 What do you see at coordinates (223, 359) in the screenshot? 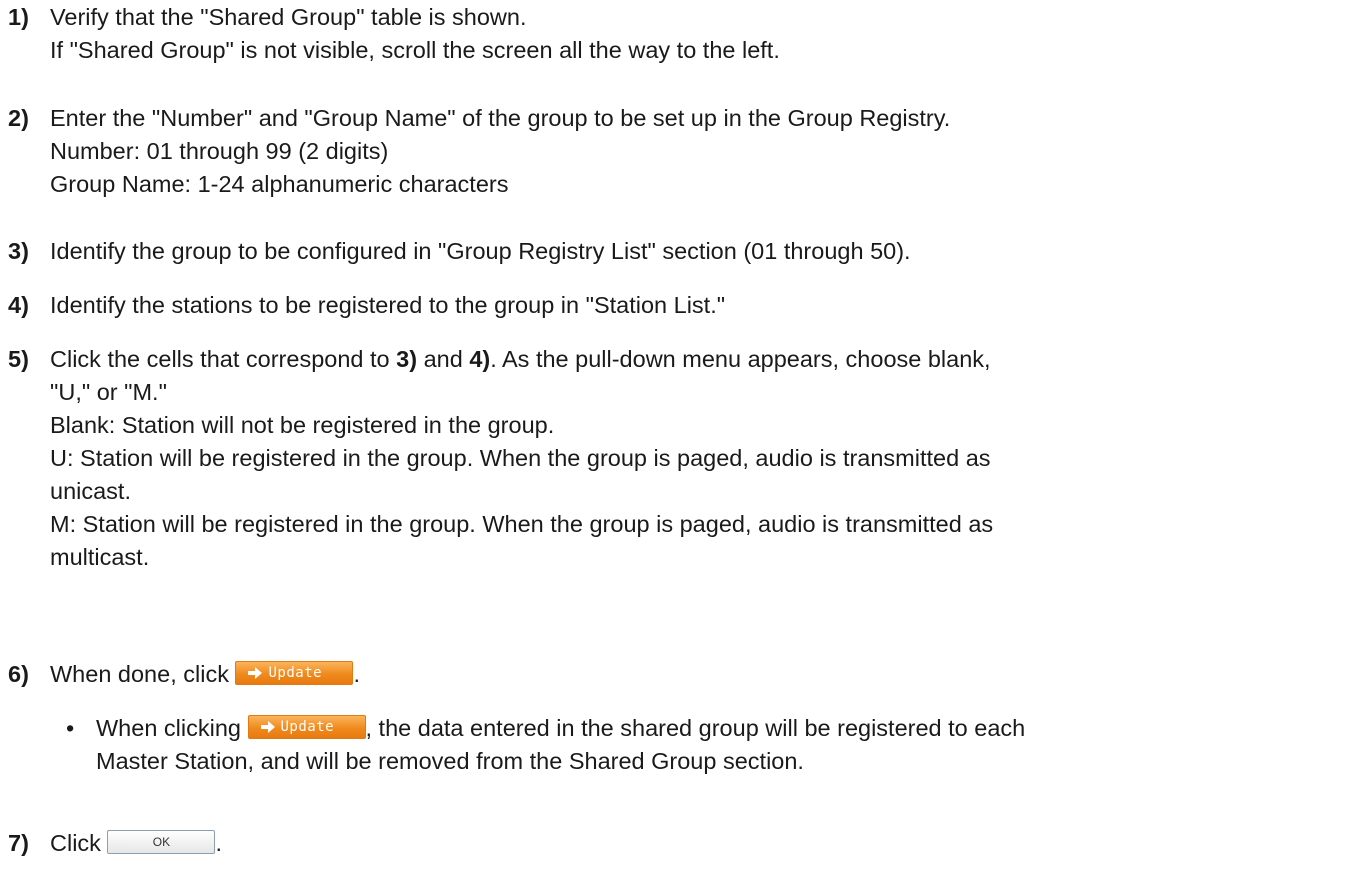
I see `step-text-part: Click the cells that correspond to` at bounding box center [223, 359].